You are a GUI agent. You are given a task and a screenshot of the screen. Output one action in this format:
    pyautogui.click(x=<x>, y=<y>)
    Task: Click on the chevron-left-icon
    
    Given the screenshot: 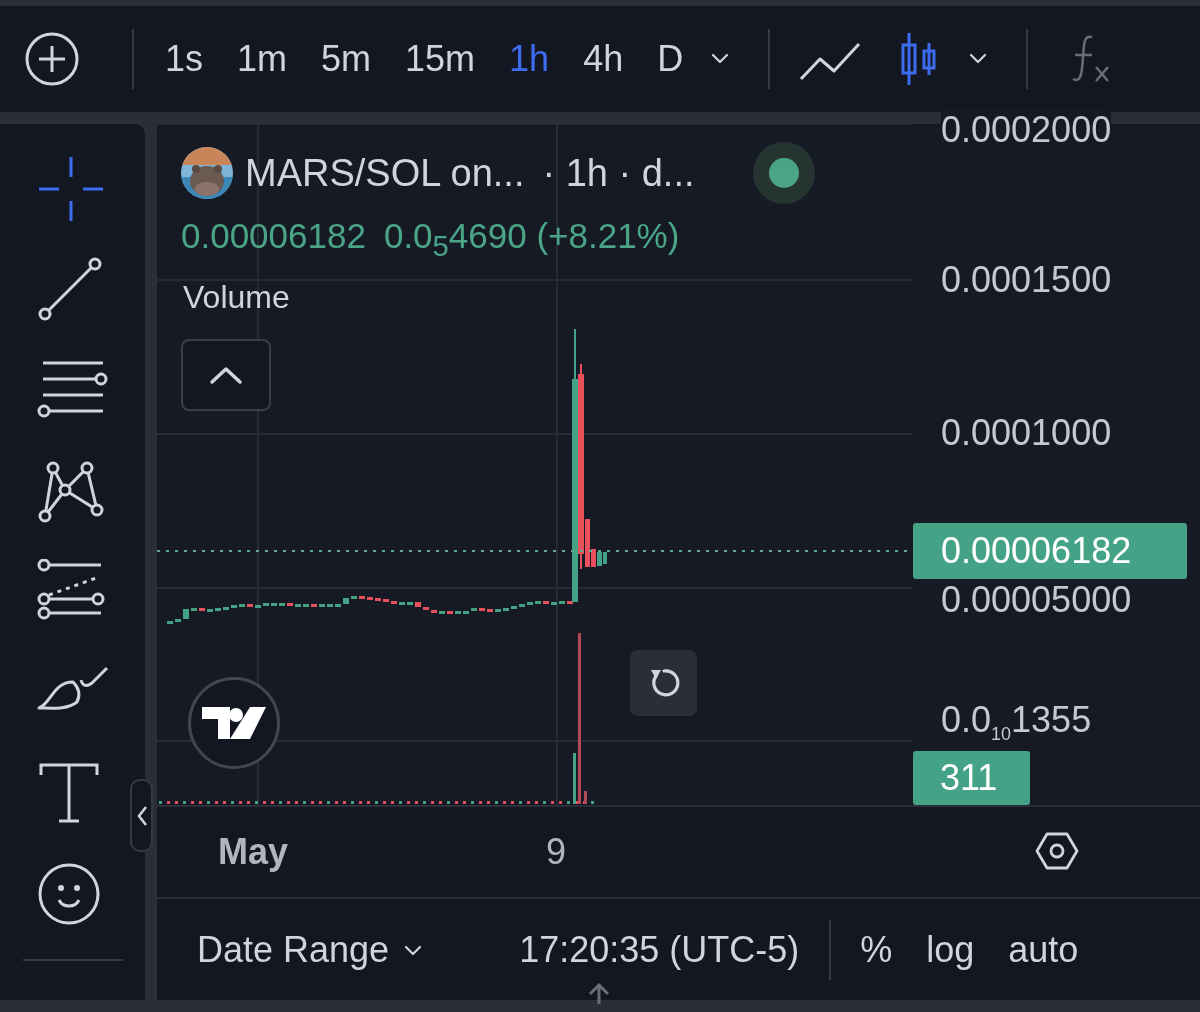 What is the action you would take?
    pyautogui.click(x=141, y=815)
    